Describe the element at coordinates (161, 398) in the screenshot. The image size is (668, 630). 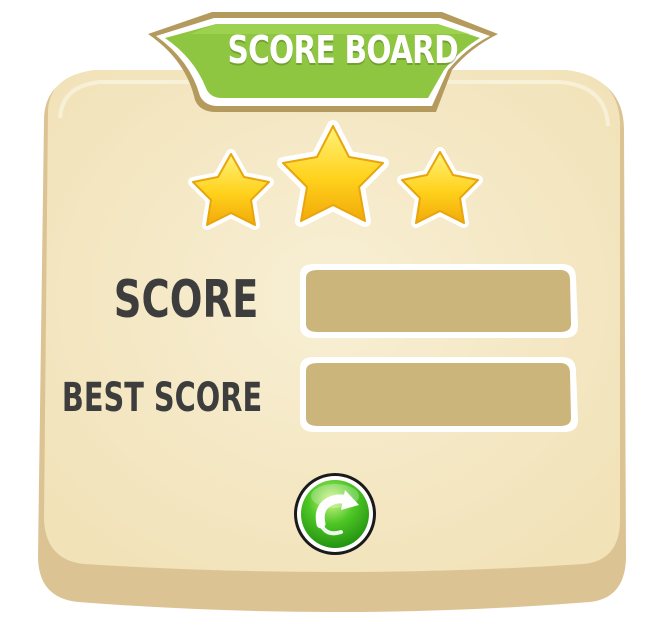
I see `best-score-label: BEST SCORE` at that location.